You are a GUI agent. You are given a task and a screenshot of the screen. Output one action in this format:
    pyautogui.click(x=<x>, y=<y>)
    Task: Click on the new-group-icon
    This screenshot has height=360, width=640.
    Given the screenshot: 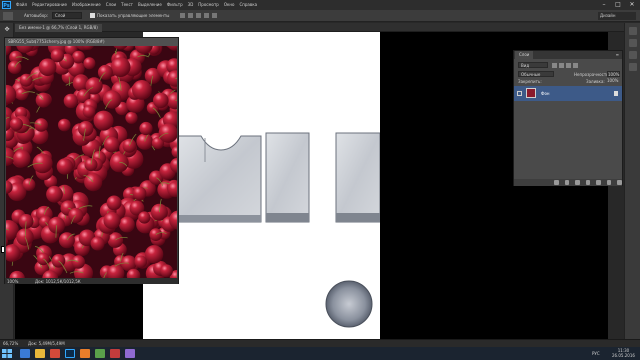 What is the action you would take?
    pyautogui.click(x=598, y=182)
    